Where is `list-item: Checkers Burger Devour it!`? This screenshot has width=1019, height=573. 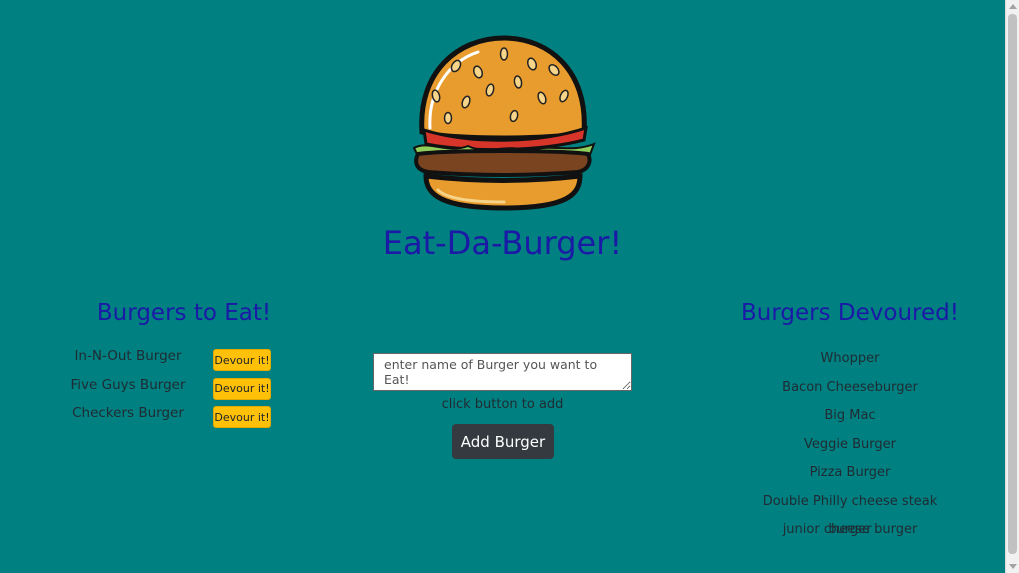 list-item: Checkers Burger Devour it! is located at coordinates (180, 416).